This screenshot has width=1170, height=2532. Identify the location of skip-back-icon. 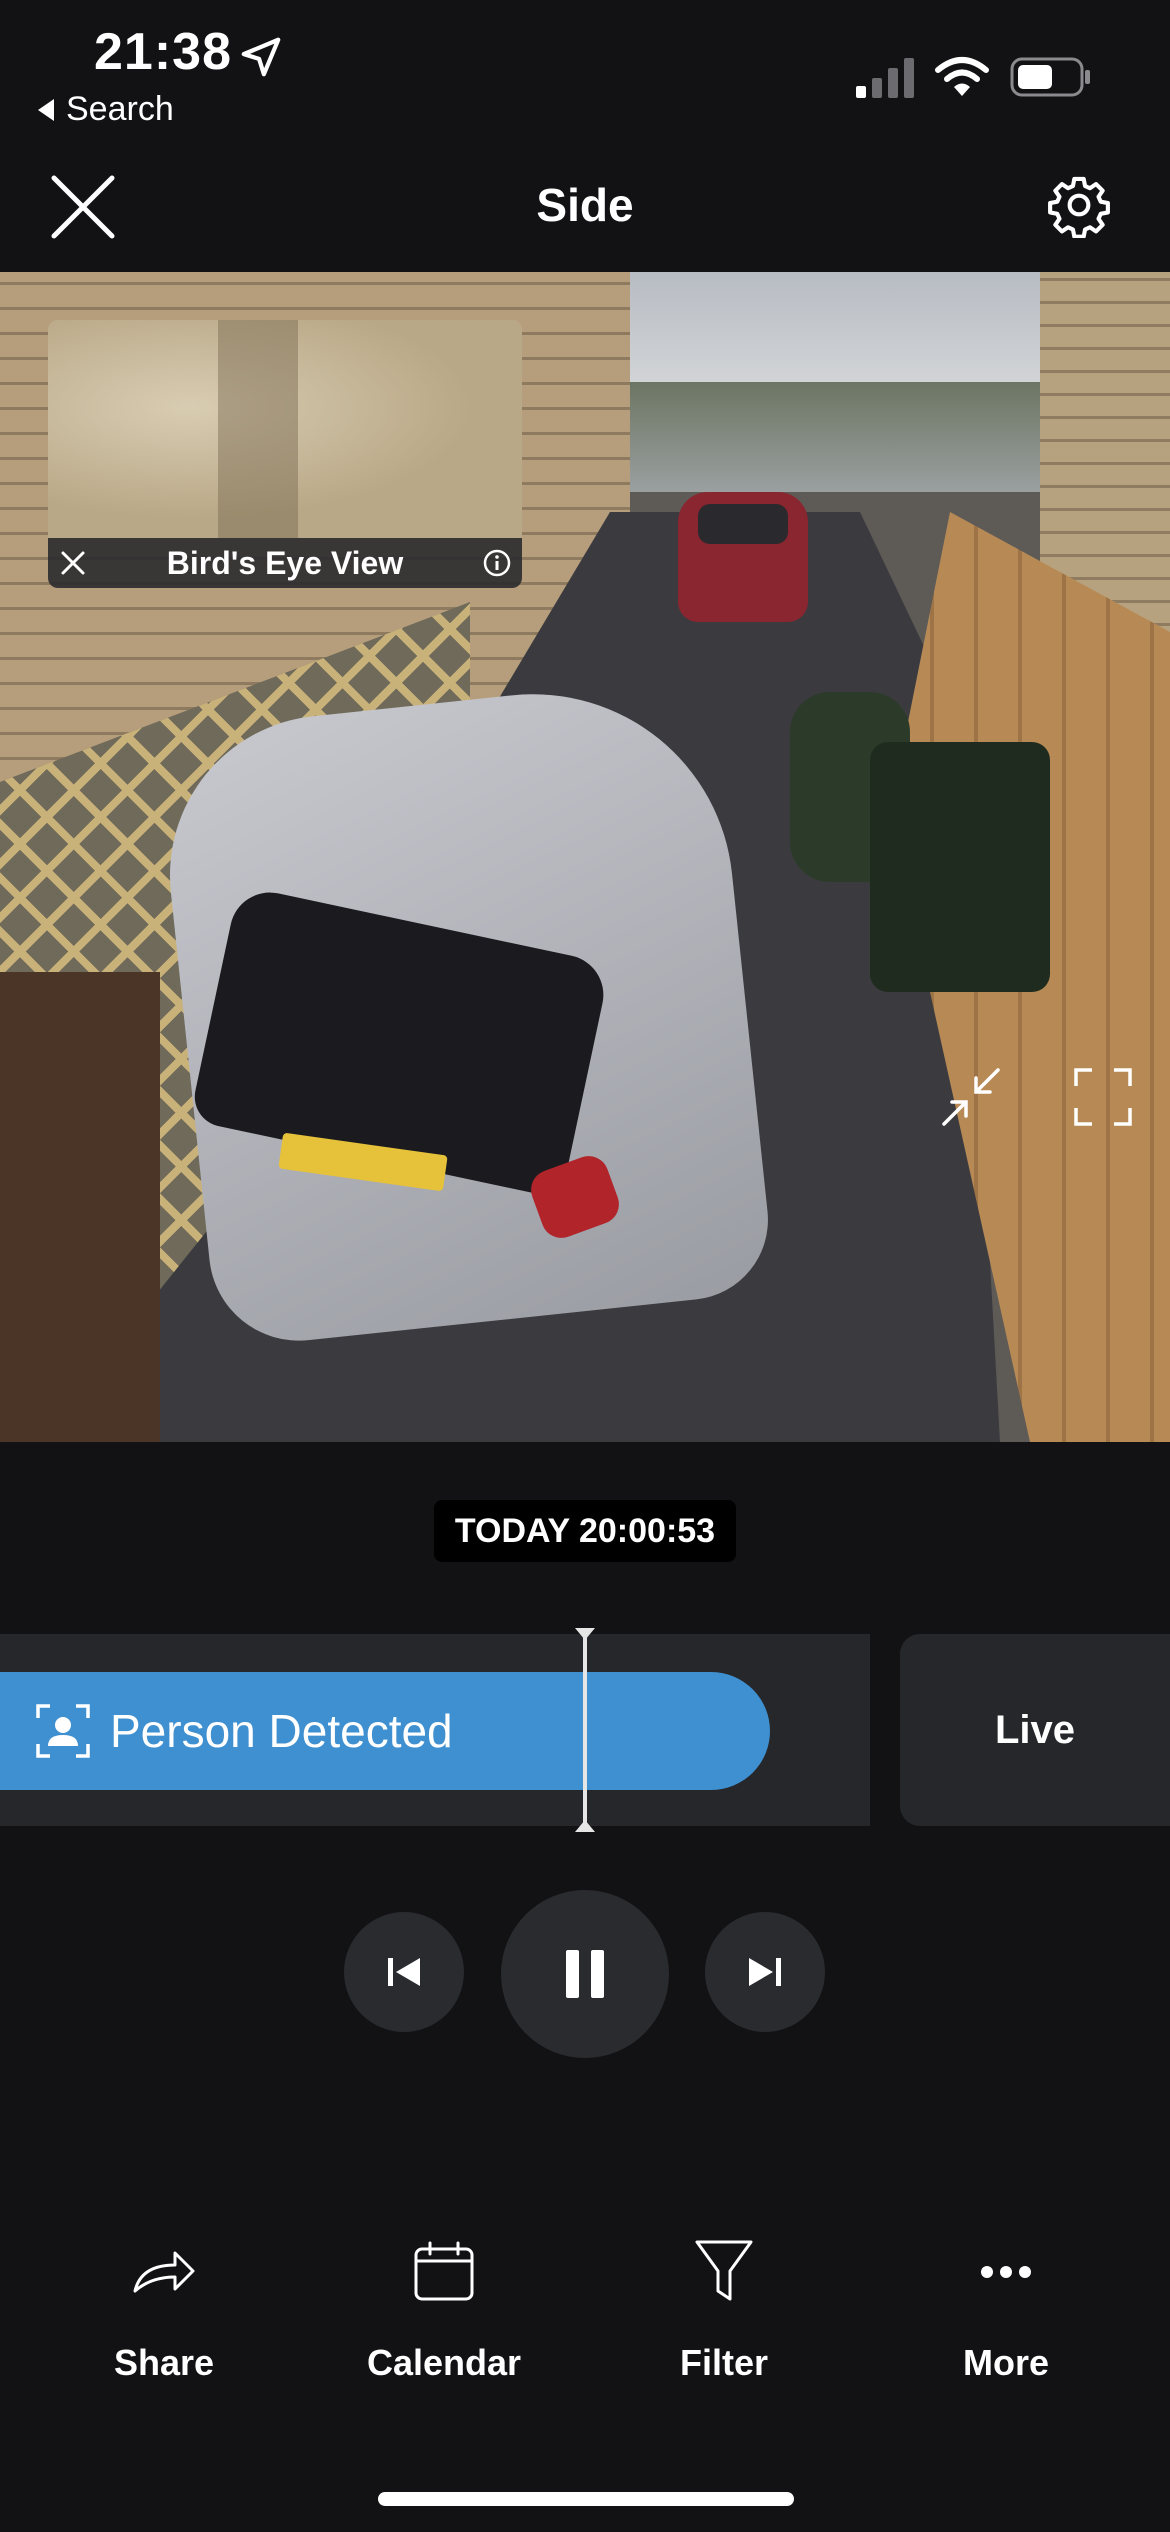
(404, 1972).